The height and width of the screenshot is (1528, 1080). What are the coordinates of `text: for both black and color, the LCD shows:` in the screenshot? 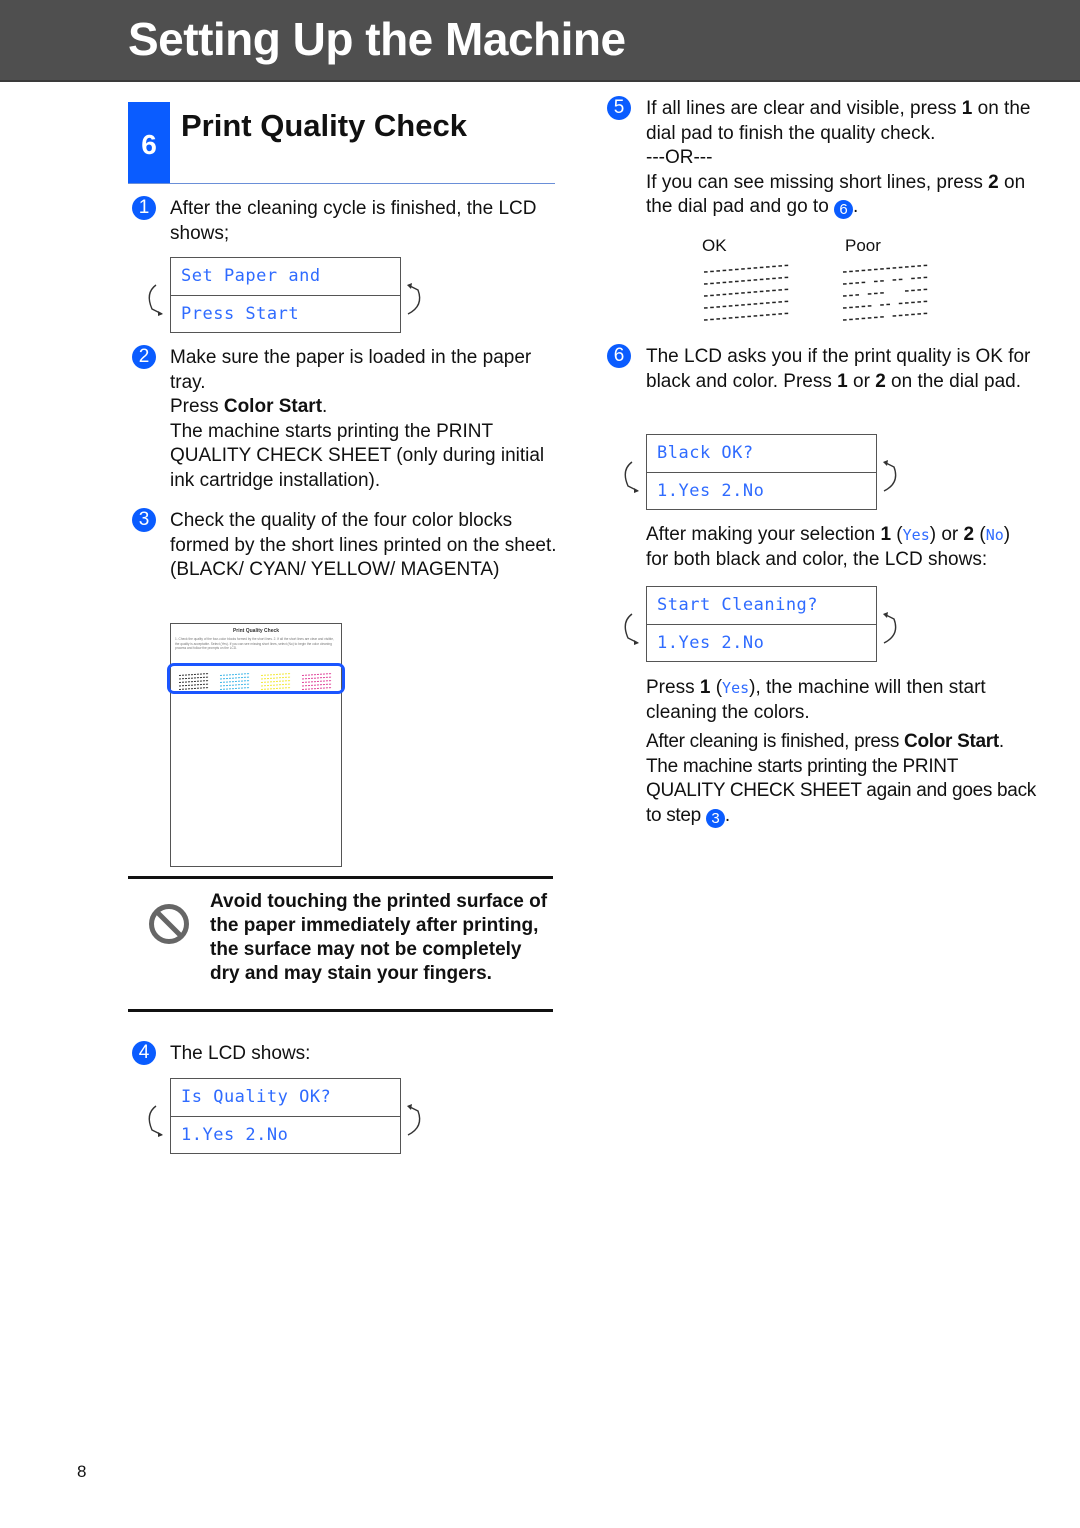 It's located at (817, 559).